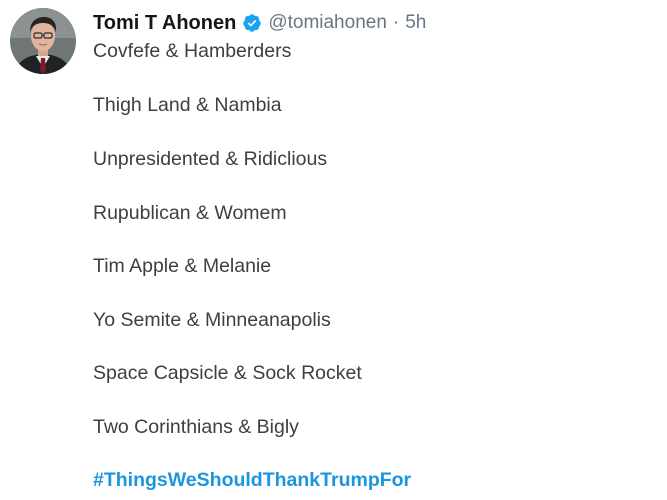  Describe the element at coordinates (210, 159) in the screenshot. I see `tweet-text-line: Unpresidented & Ridiclious` at that location.